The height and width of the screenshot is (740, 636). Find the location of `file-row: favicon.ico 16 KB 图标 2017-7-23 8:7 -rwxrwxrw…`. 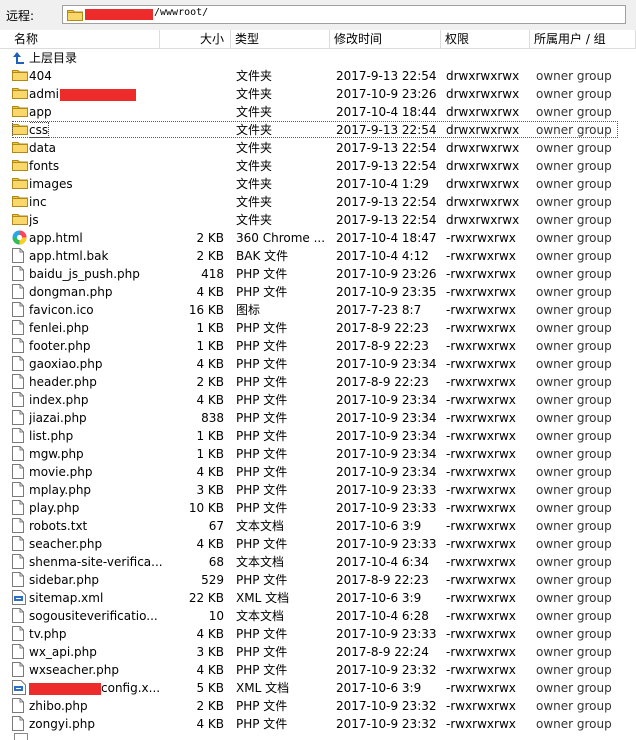

file-row: favicon.ico 16 KB 图标 2017-7-23 8:7 -rwxrwxrw… is located at coordinates (318, 310).